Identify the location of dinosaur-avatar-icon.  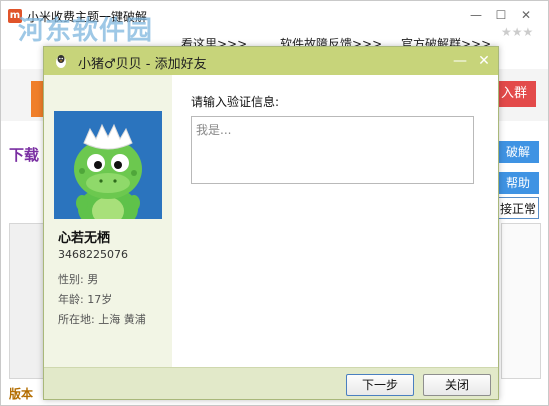
(108, 165).